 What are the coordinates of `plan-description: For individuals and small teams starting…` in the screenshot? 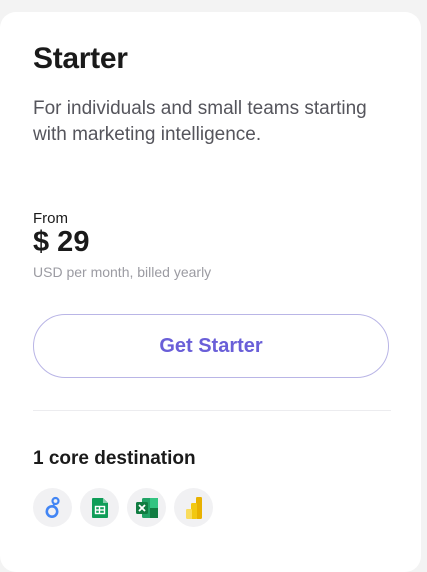 It's located at (200, 121).